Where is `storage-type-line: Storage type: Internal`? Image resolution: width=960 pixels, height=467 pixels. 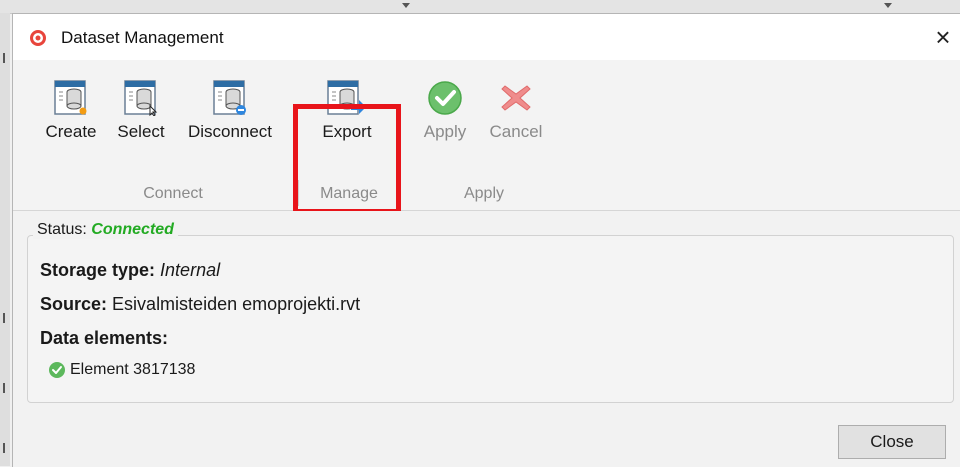 storage-type-line: Storage type: Internal is located at coordinates (130, 270).